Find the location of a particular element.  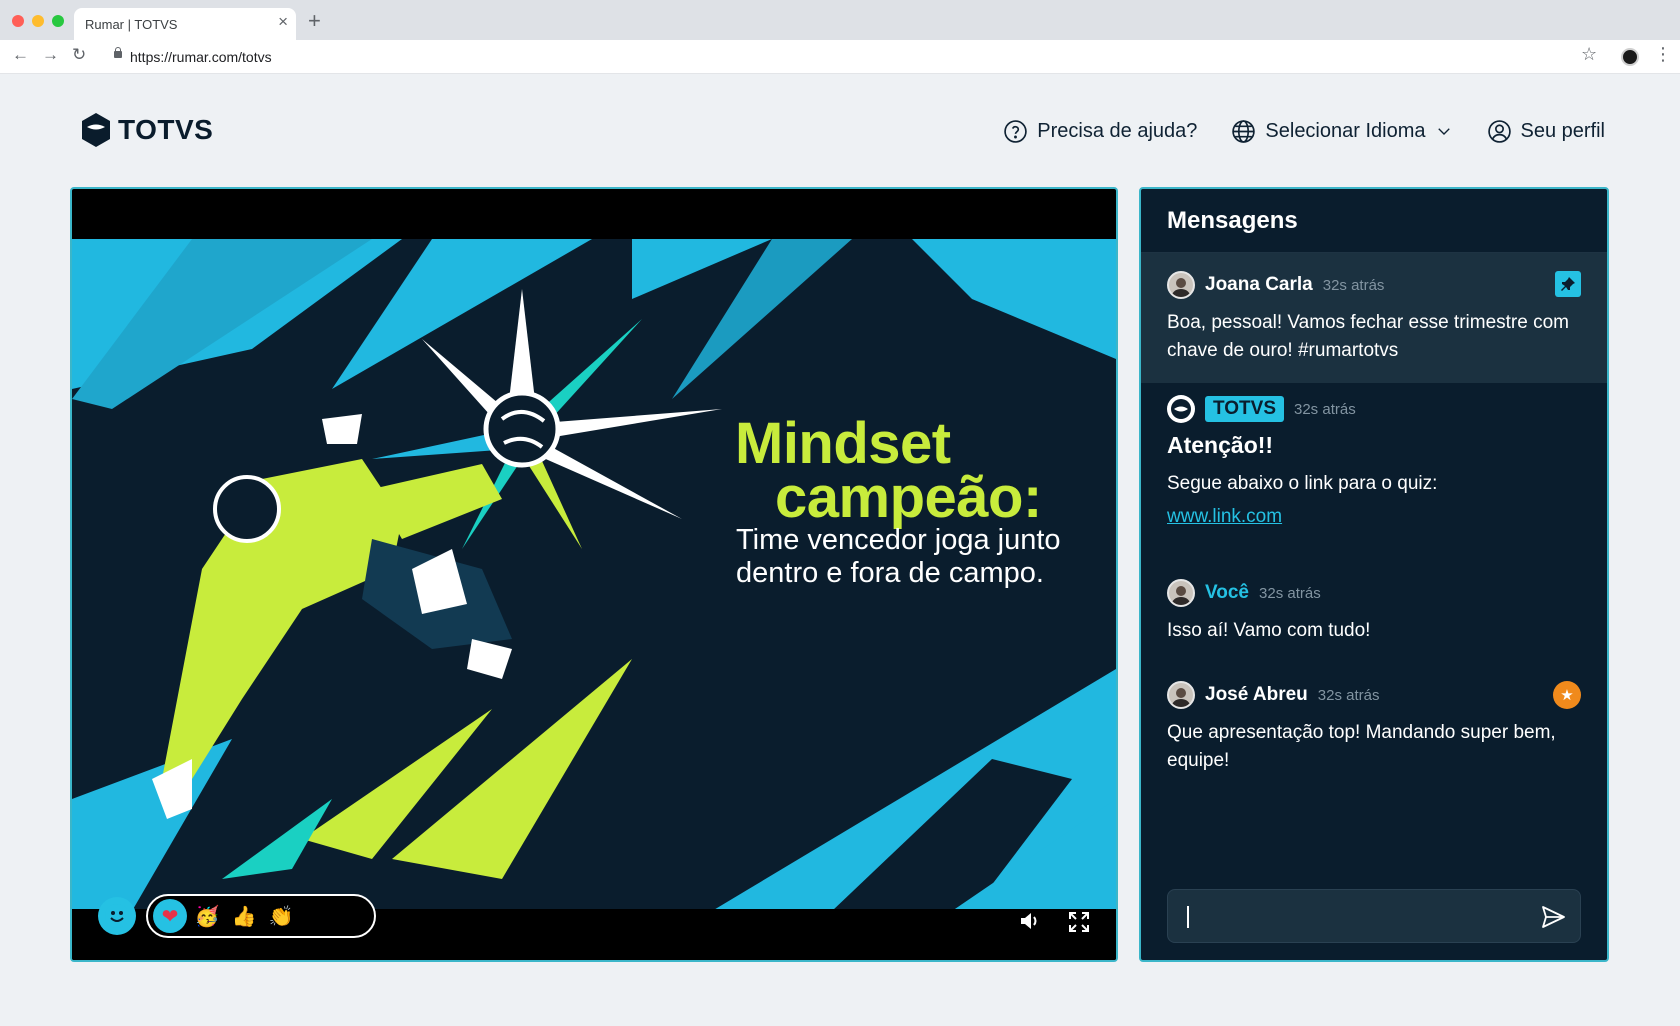

message-header: Você 32s atrás is located at coordinates (1244, 593).